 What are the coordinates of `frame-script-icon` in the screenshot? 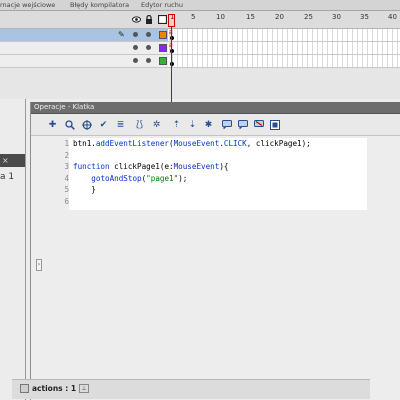 It's located at (24, 388).